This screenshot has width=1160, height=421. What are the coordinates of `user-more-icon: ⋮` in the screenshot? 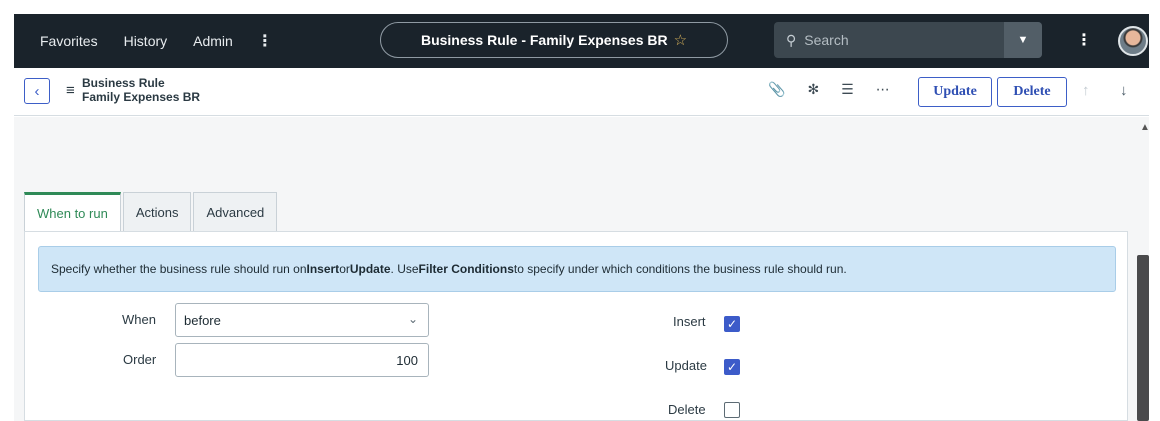 It's located at (1084, 40).